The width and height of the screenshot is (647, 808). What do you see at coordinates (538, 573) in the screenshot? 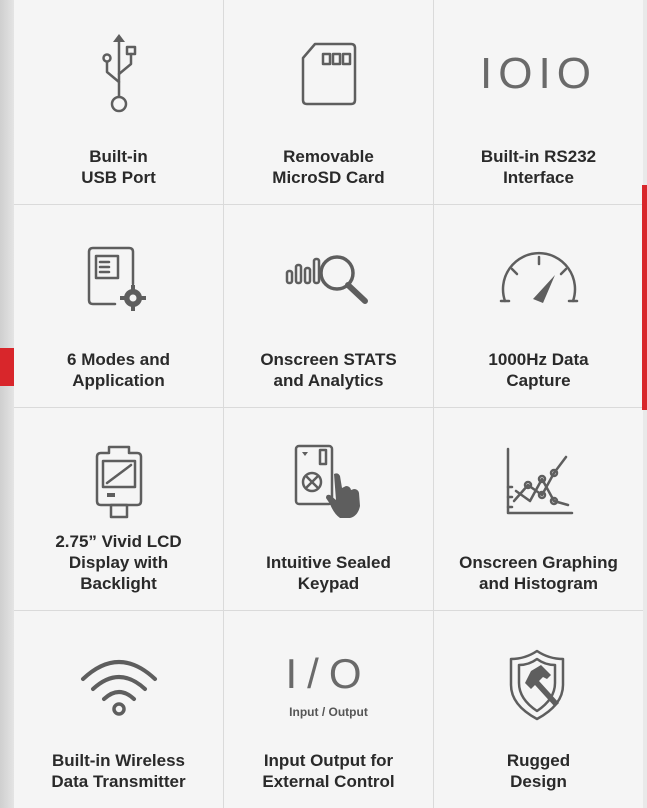
I see `feature-label: Onscreen Graphing and Histogram` at bounding box center [538, 573].